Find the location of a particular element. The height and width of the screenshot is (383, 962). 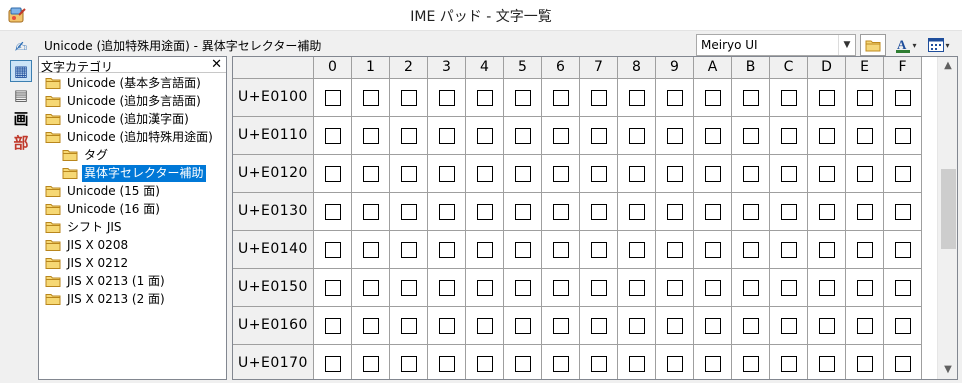

tree-item: Unicode (基本多言語面) is located at coordinates (132, 83).